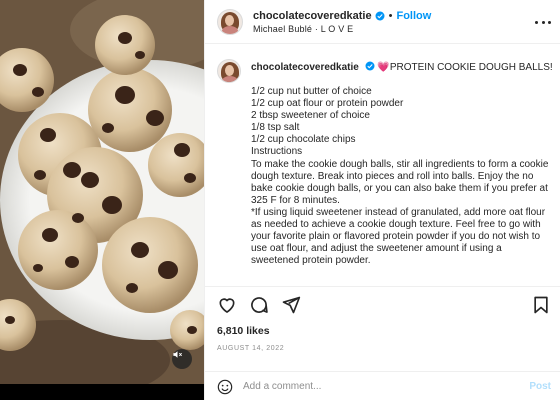  Describe the element at coordinates (229, 71) in the screenshot. I see `caption-author-avatar` at that location.